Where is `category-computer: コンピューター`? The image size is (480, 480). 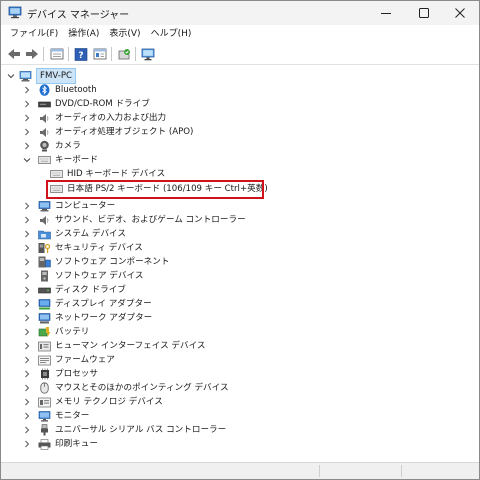
category-computer: コンピューター is located at coordinates (69, 206).